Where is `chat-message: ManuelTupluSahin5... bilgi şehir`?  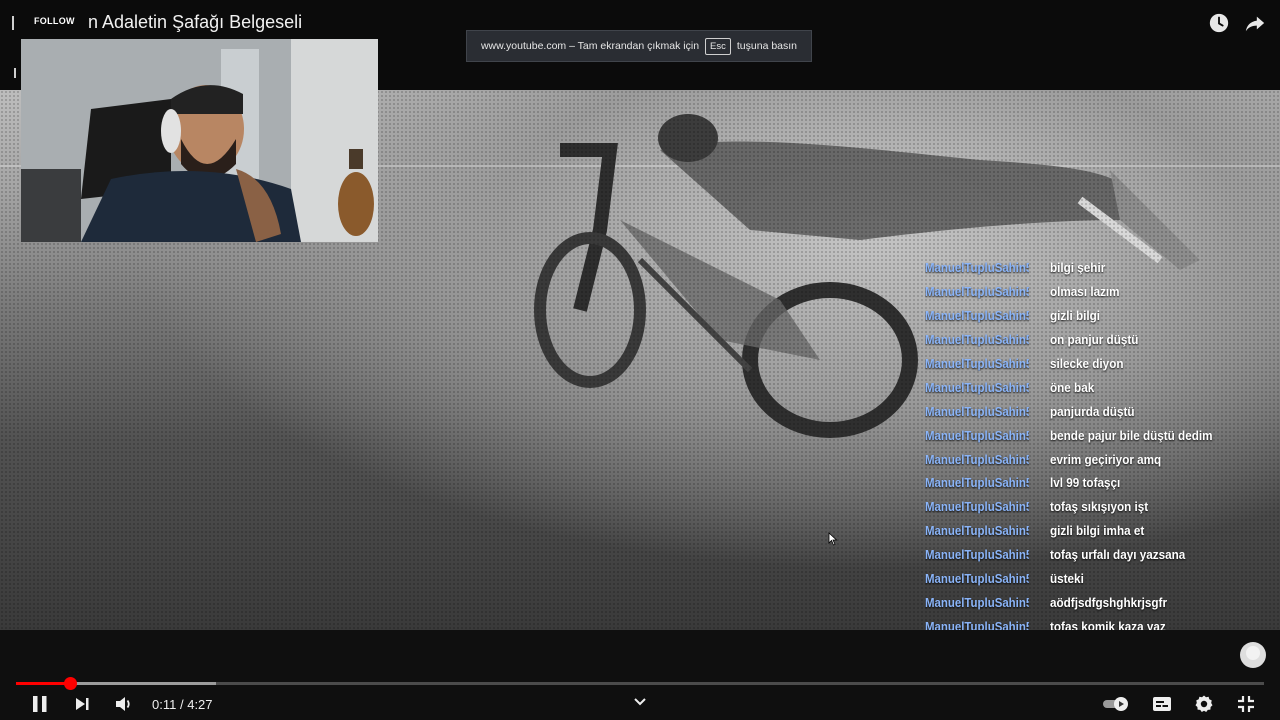 chat-message: ManuelTupluSahin5... bilgi şehir is located at coordinates (1090, 268).